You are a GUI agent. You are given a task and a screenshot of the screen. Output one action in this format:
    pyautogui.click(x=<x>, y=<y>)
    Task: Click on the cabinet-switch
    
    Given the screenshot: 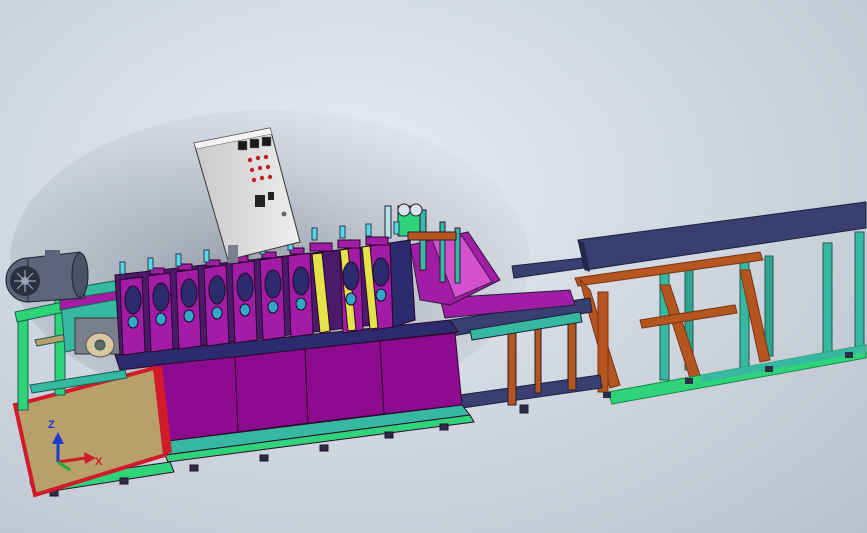 What is the action you would take?
    pyautogui.click(x=260, y=201)
    